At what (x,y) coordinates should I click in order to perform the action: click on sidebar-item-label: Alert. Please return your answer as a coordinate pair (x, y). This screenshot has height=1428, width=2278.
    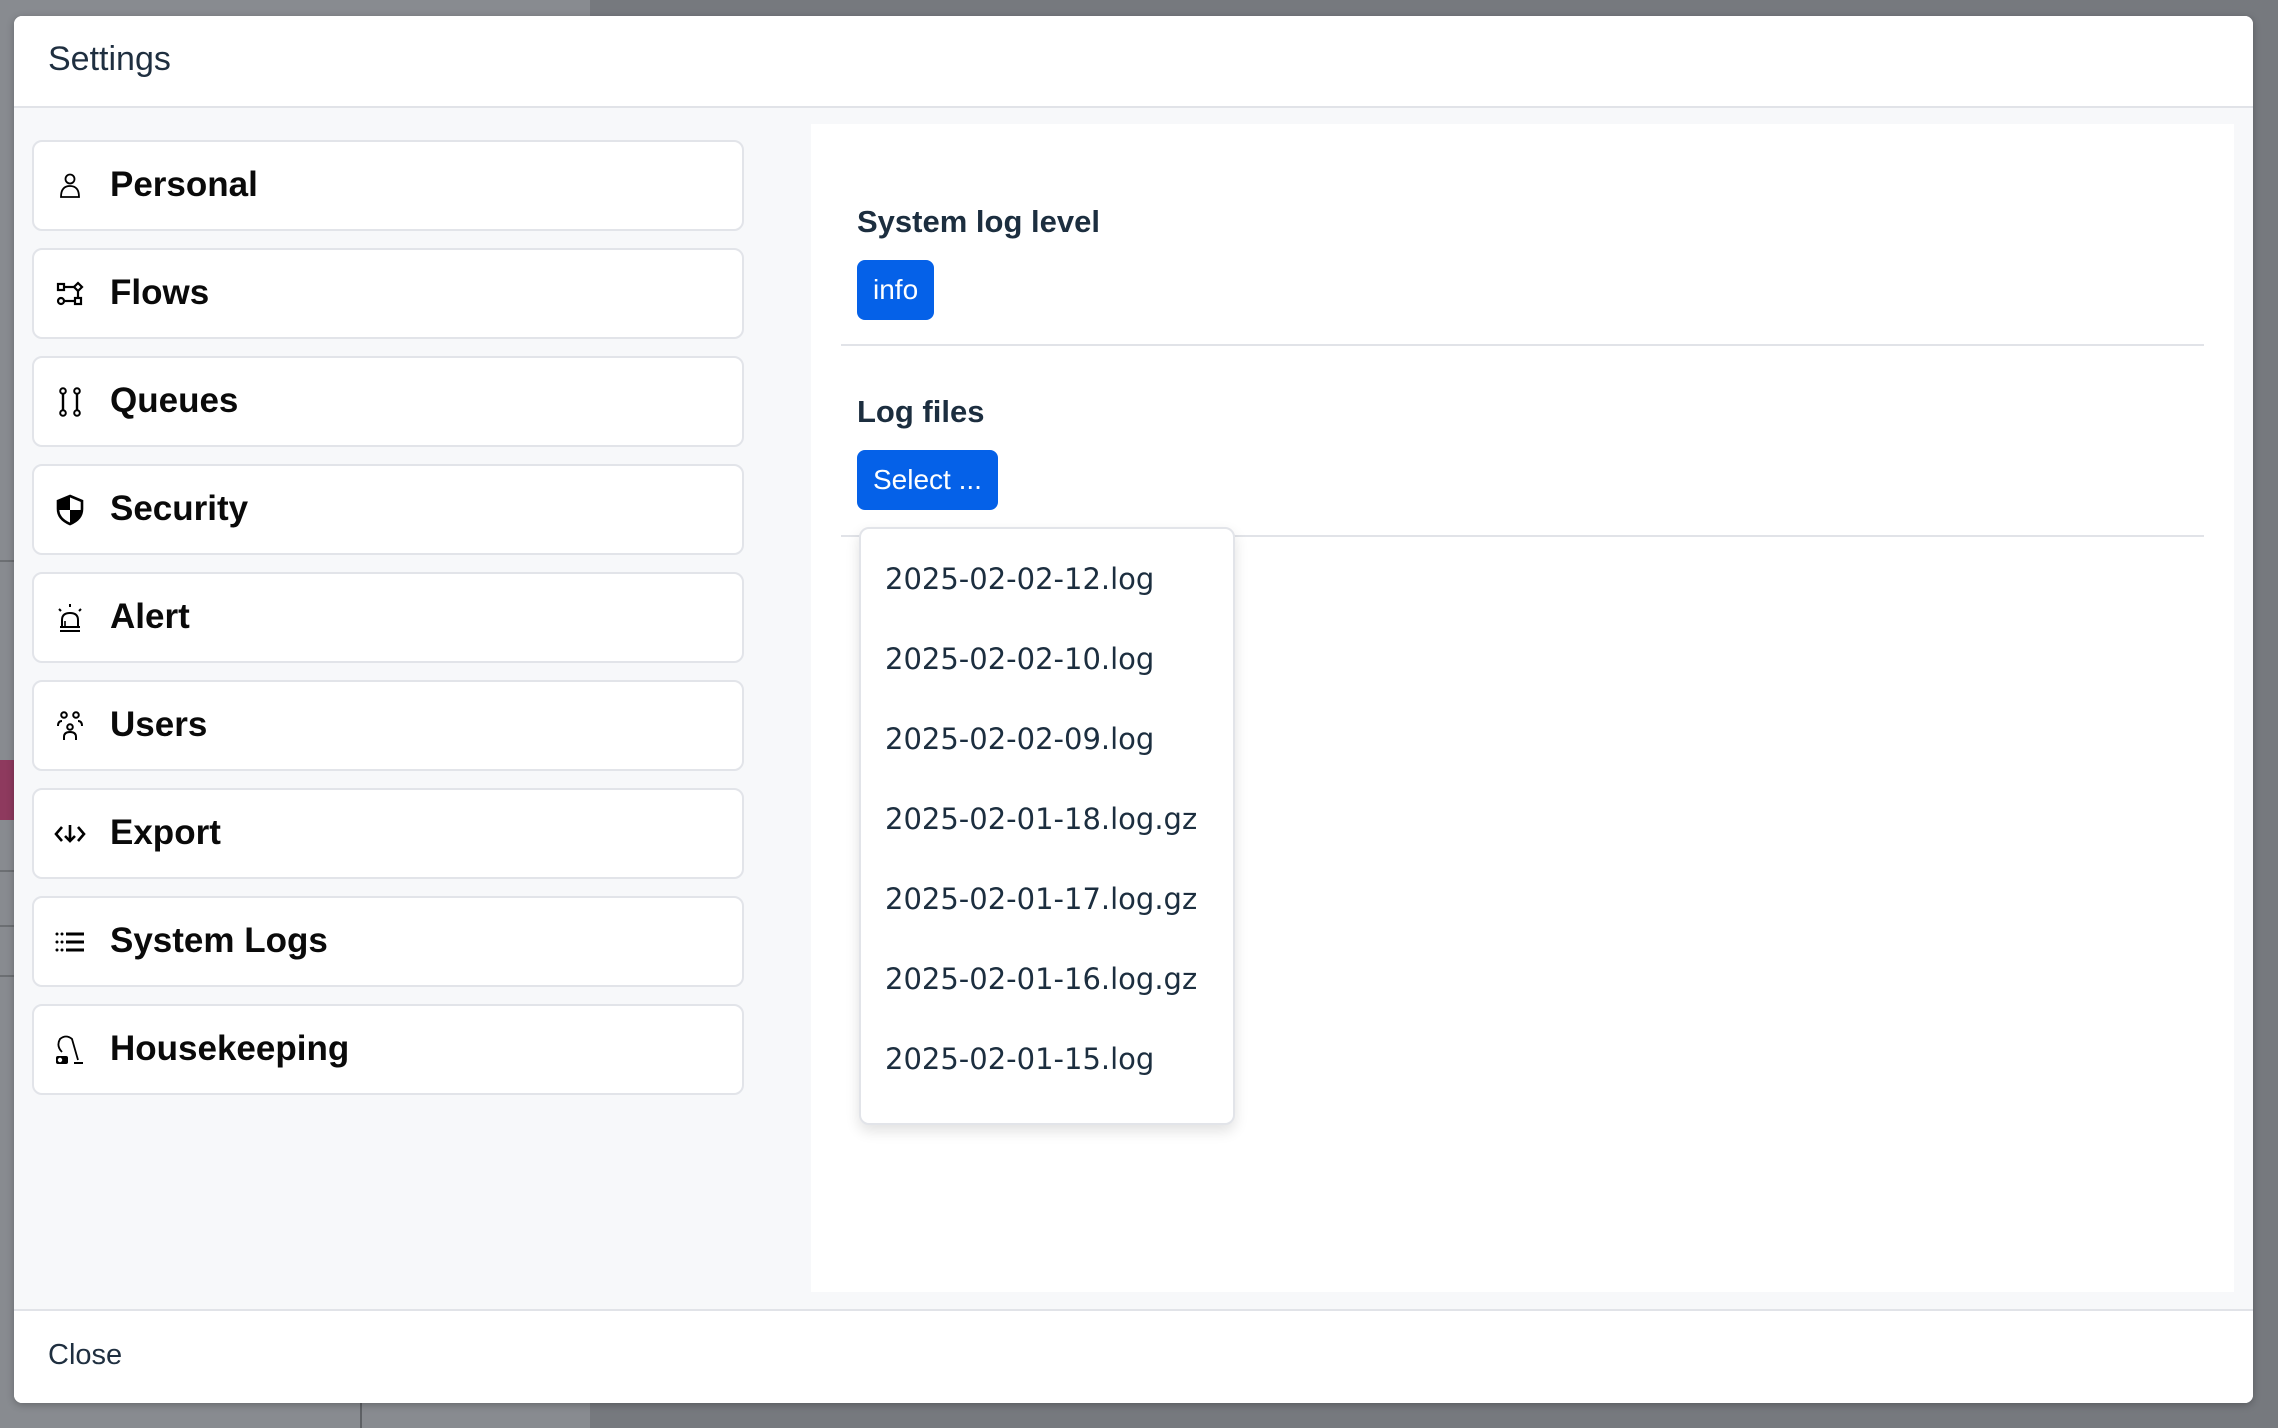
    Looking at the image, I should click on (150, 616).